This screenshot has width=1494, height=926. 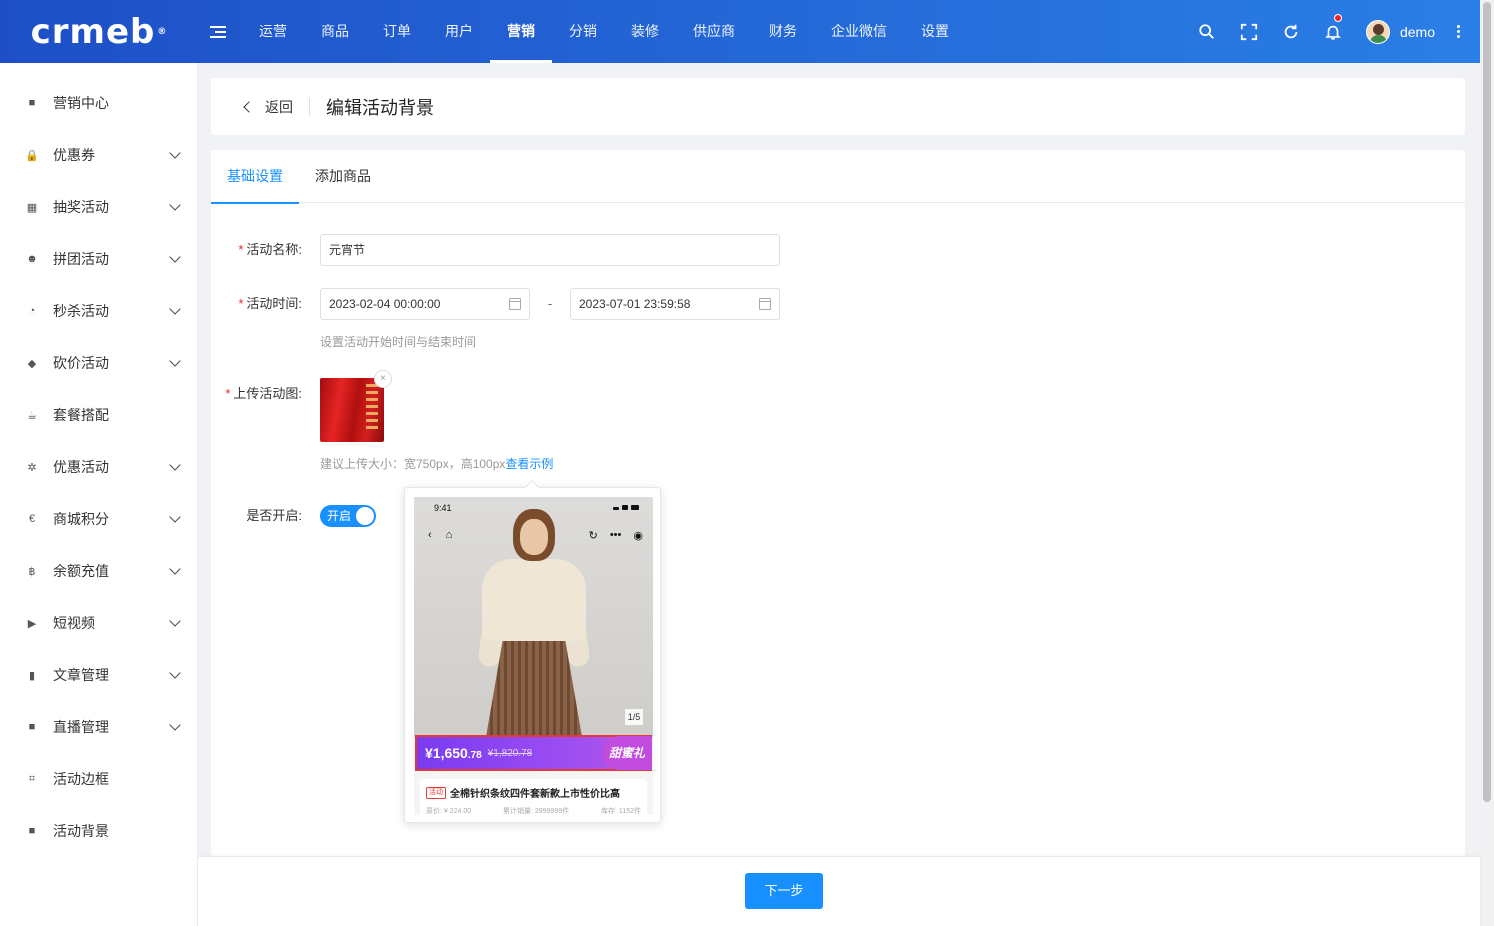 I want to click on sidebar-item-4: ◔ 秒杀活动, so click(x=98, y=311).